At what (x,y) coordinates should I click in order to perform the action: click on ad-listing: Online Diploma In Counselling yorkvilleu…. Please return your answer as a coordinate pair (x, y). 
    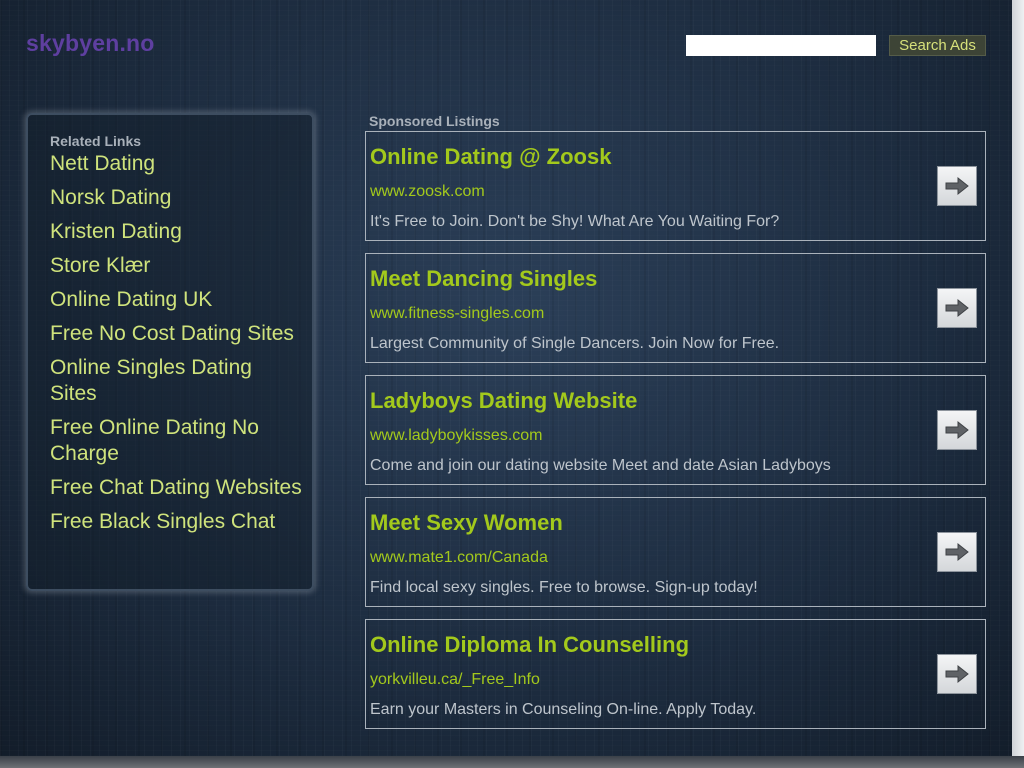
    Looking at the image, I should click on (675, 674).